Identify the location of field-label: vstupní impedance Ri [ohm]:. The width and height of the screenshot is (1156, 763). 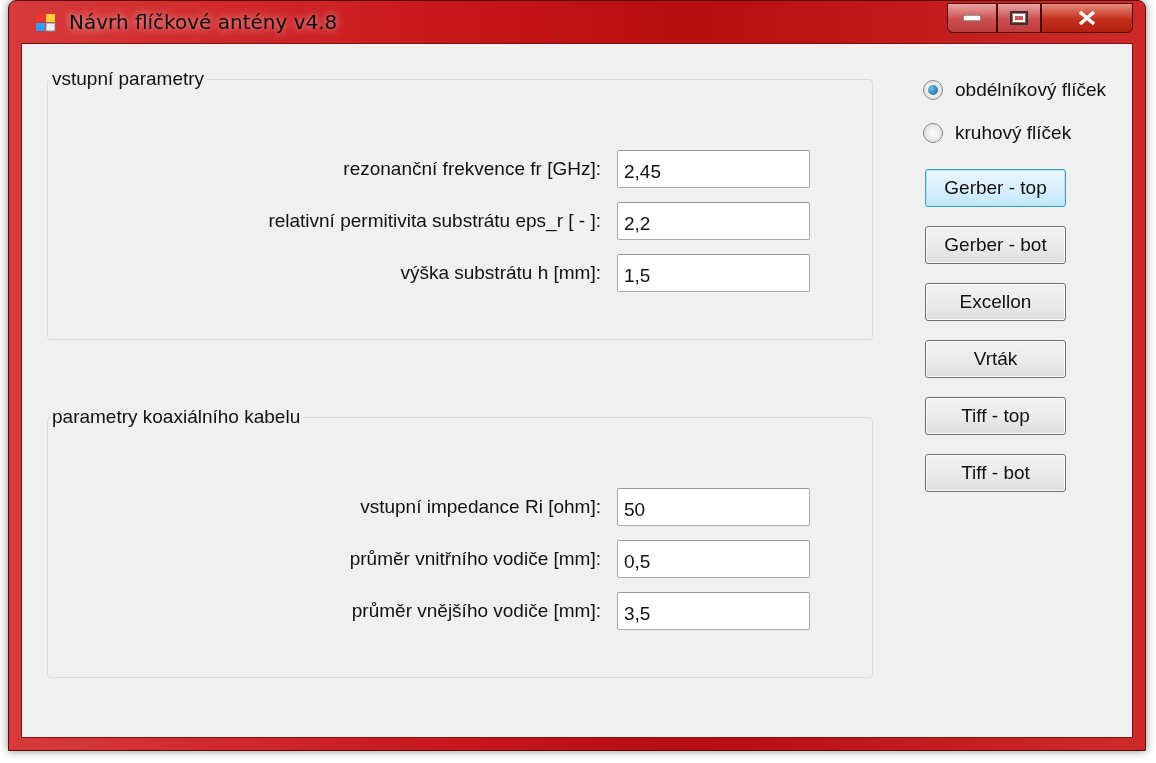
(480, 507).